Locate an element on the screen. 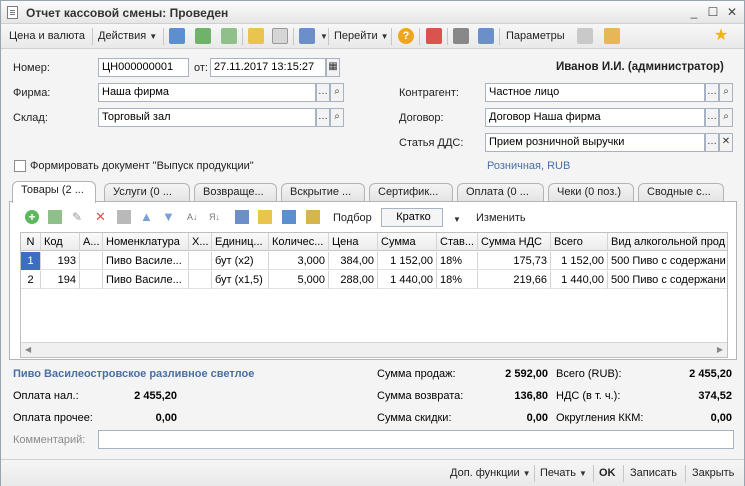 This screenshot has width=745, height=486. firm-field: Наша фирма is located at coordinates (207, 92).